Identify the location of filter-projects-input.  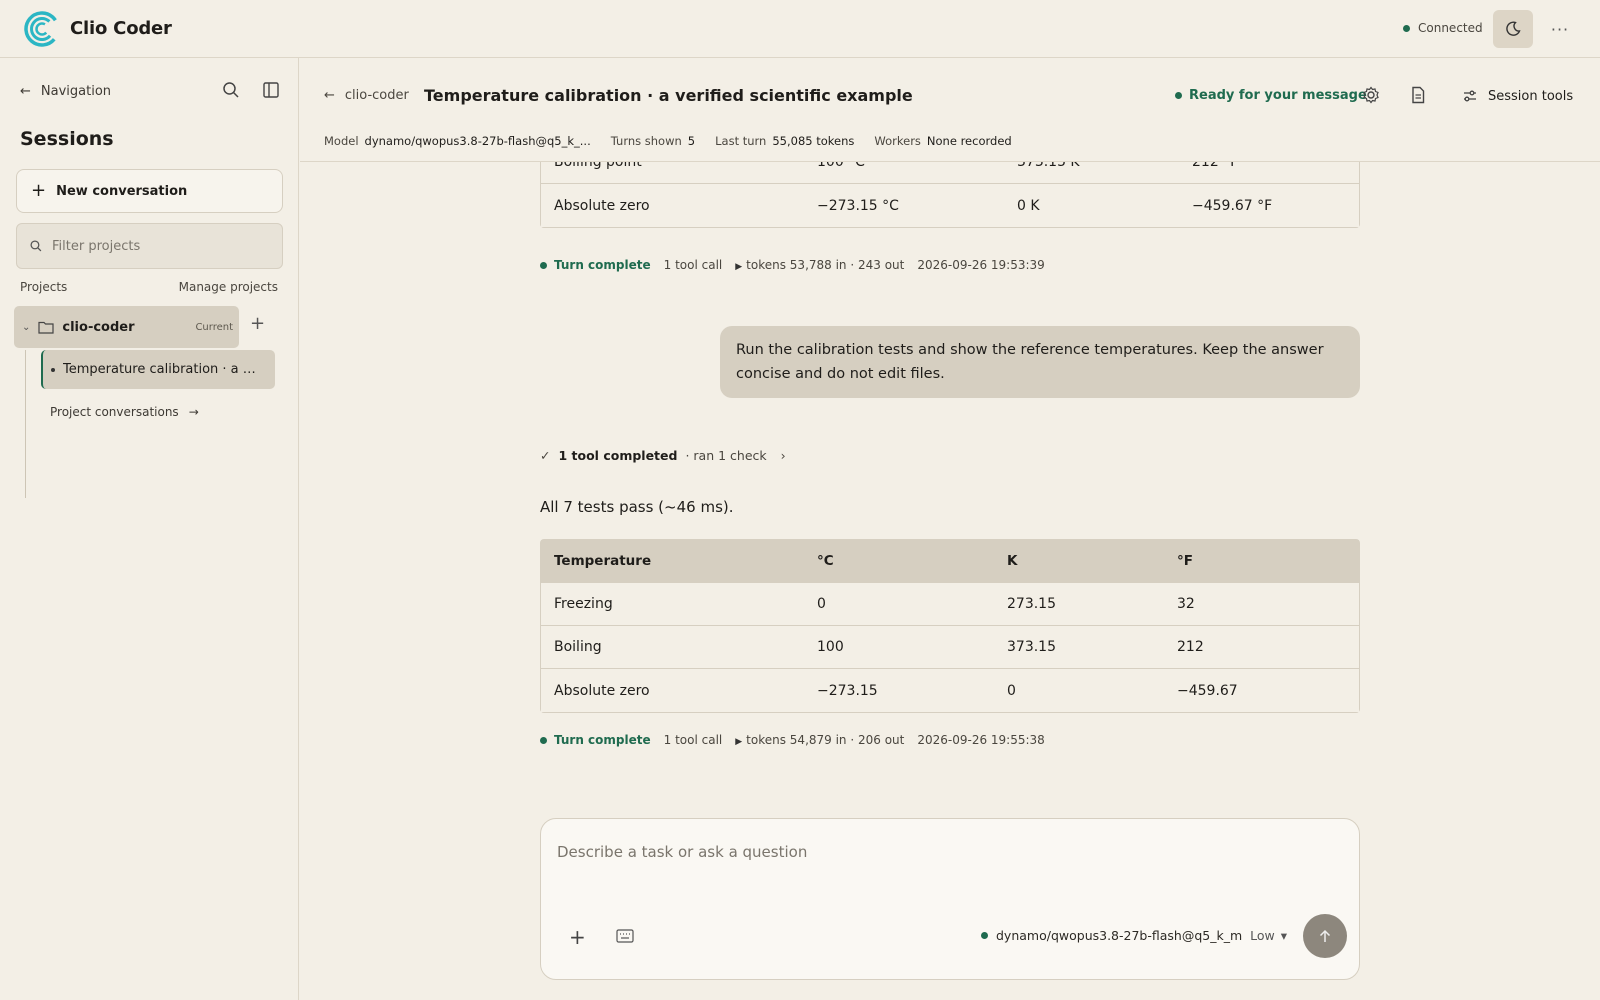
(157, 246).